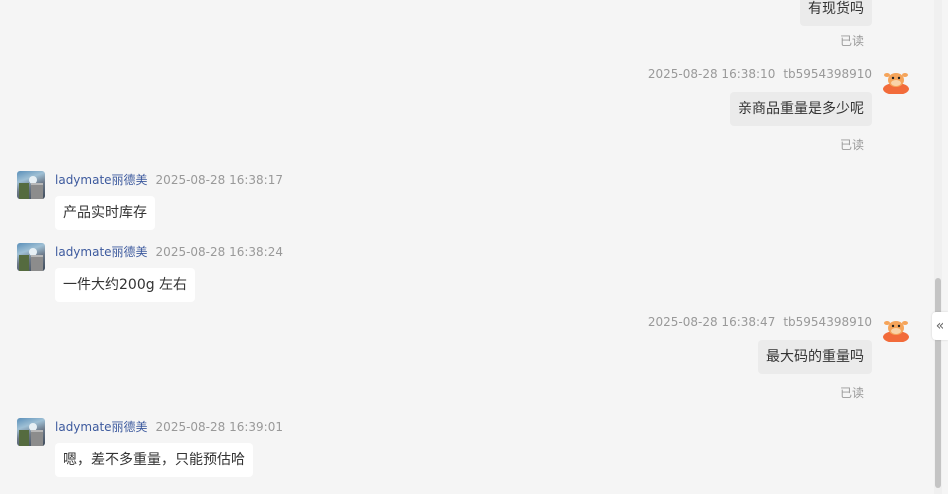 The image size is (948, 494). What do you see at coordinates (154, 460) in the screenshot?
I see `incoming-message-bubble: 嗯，差不多重量，只能预估哈` at bounding box center [154, 460].